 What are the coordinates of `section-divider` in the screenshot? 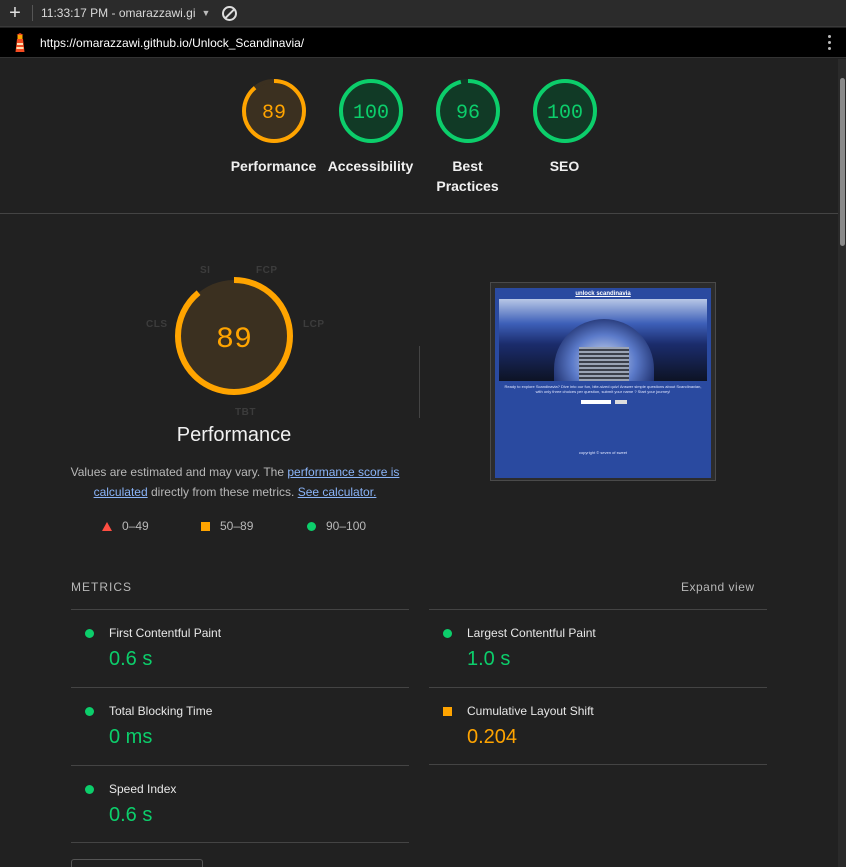 It's located at (419, 213).